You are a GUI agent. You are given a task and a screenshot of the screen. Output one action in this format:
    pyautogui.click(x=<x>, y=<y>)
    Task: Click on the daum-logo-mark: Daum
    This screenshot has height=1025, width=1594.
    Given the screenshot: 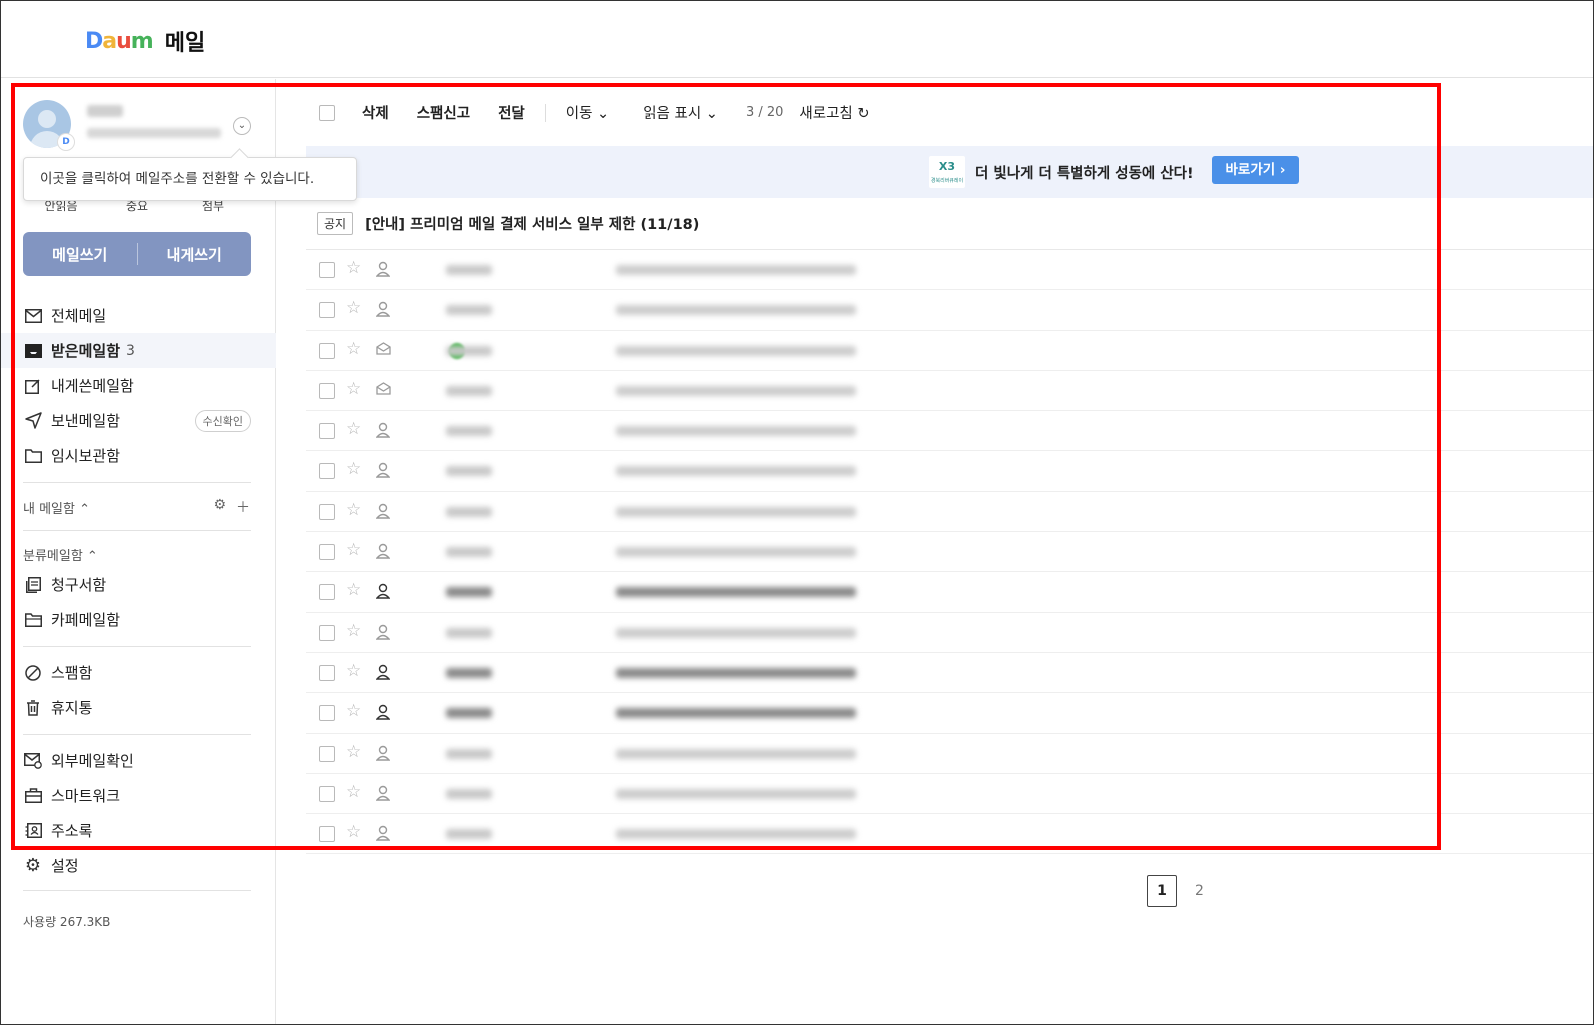 What is the action you would take?
    pyautogui.click(x=119, y=41)
    